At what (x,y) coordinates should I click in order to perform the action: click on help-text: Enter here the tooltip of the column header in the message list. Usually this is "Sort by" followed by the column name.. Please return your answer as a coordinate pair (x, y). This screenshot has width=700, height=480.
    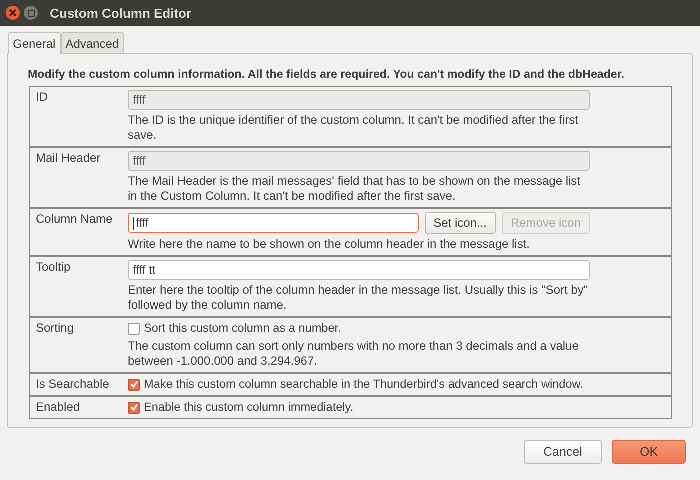
    Looking at the image, I should click on (359, 298).